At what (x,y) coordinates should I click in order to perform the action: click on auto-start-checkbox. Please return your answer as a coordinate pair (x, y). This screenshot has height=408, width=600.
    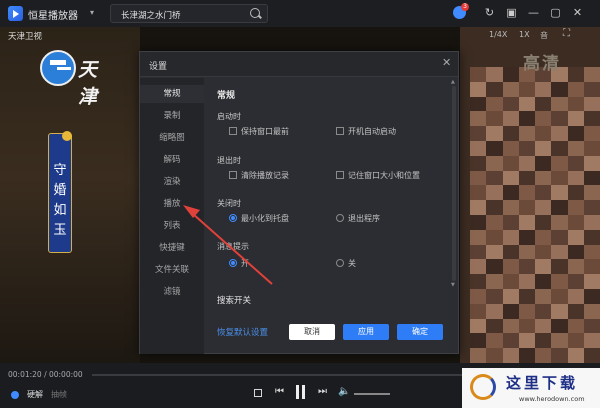
    Looking at the image, I should click on (340, 131).